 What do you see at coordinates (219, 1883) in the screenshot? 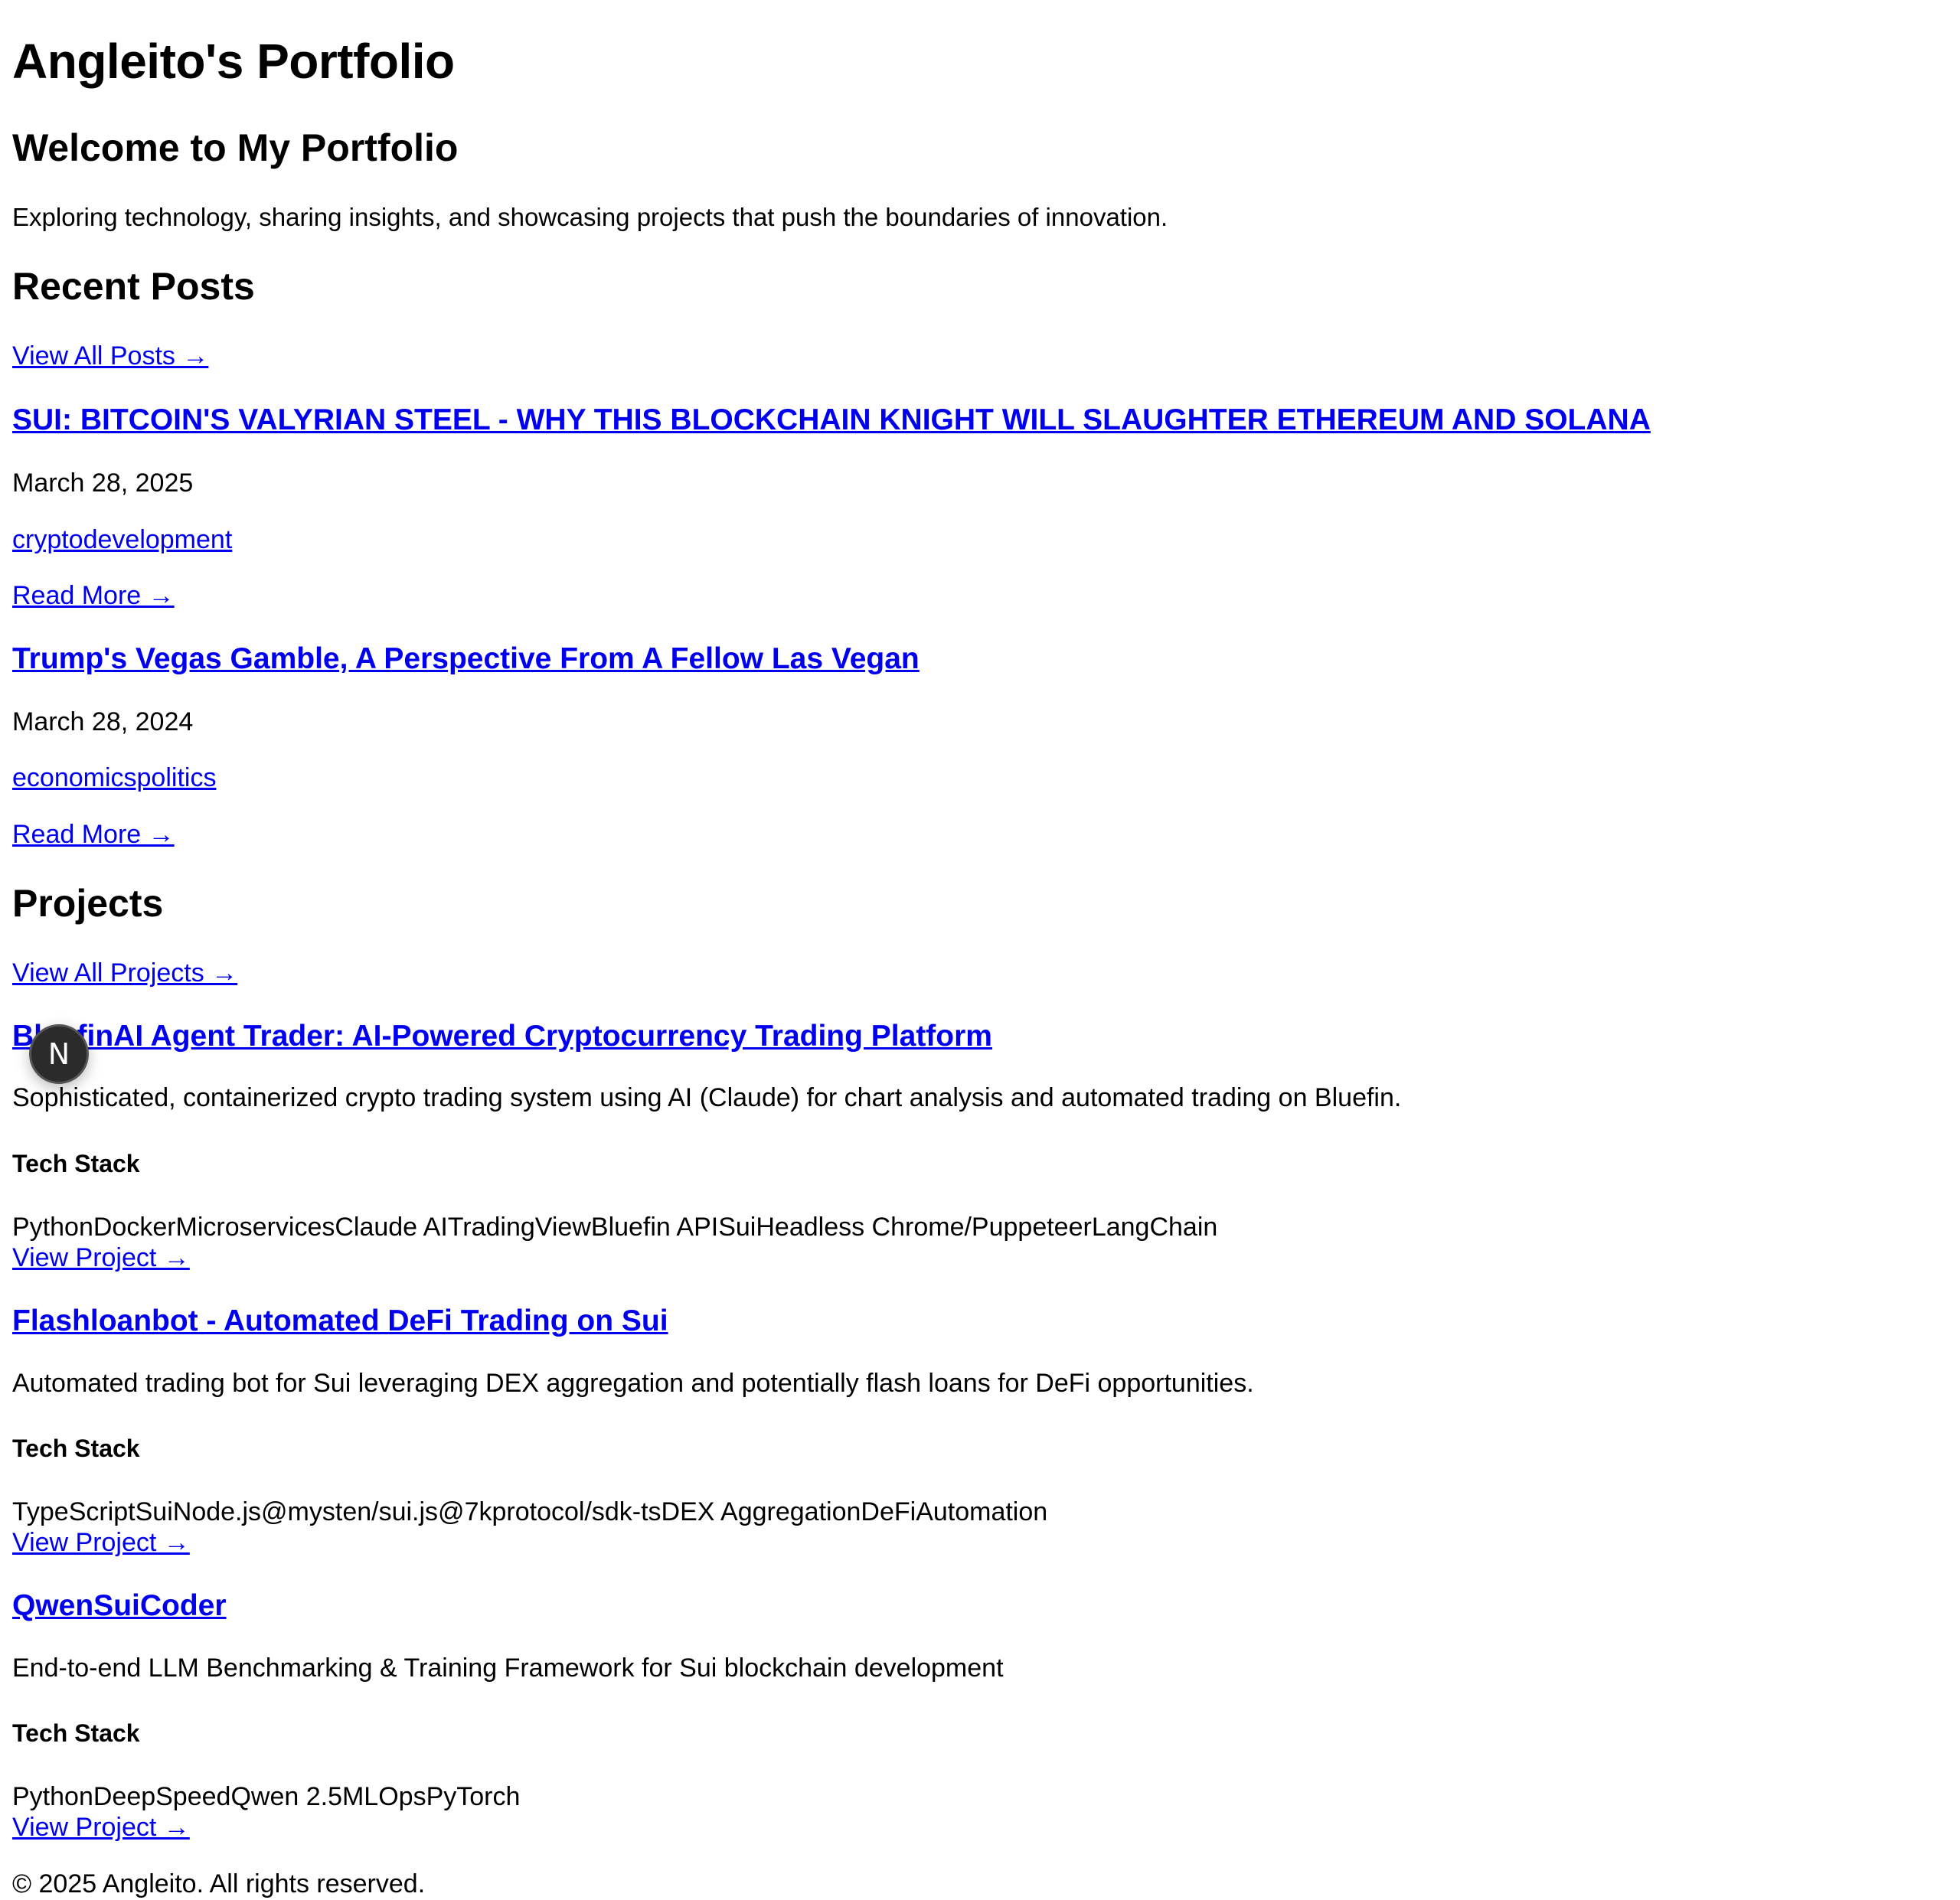
I see `footer-copyright: © 2025 Angleito. All rights reserved.` at bounding box center [219, 1883].